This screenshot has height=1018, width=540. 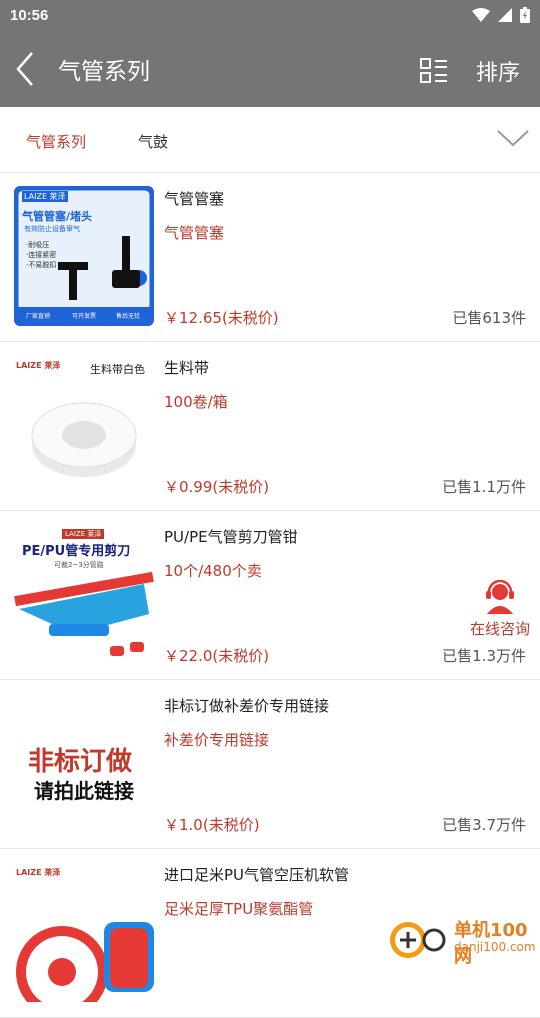 I want to click on thumb-feature: ·连接紧密, so click(x=41, y=255).